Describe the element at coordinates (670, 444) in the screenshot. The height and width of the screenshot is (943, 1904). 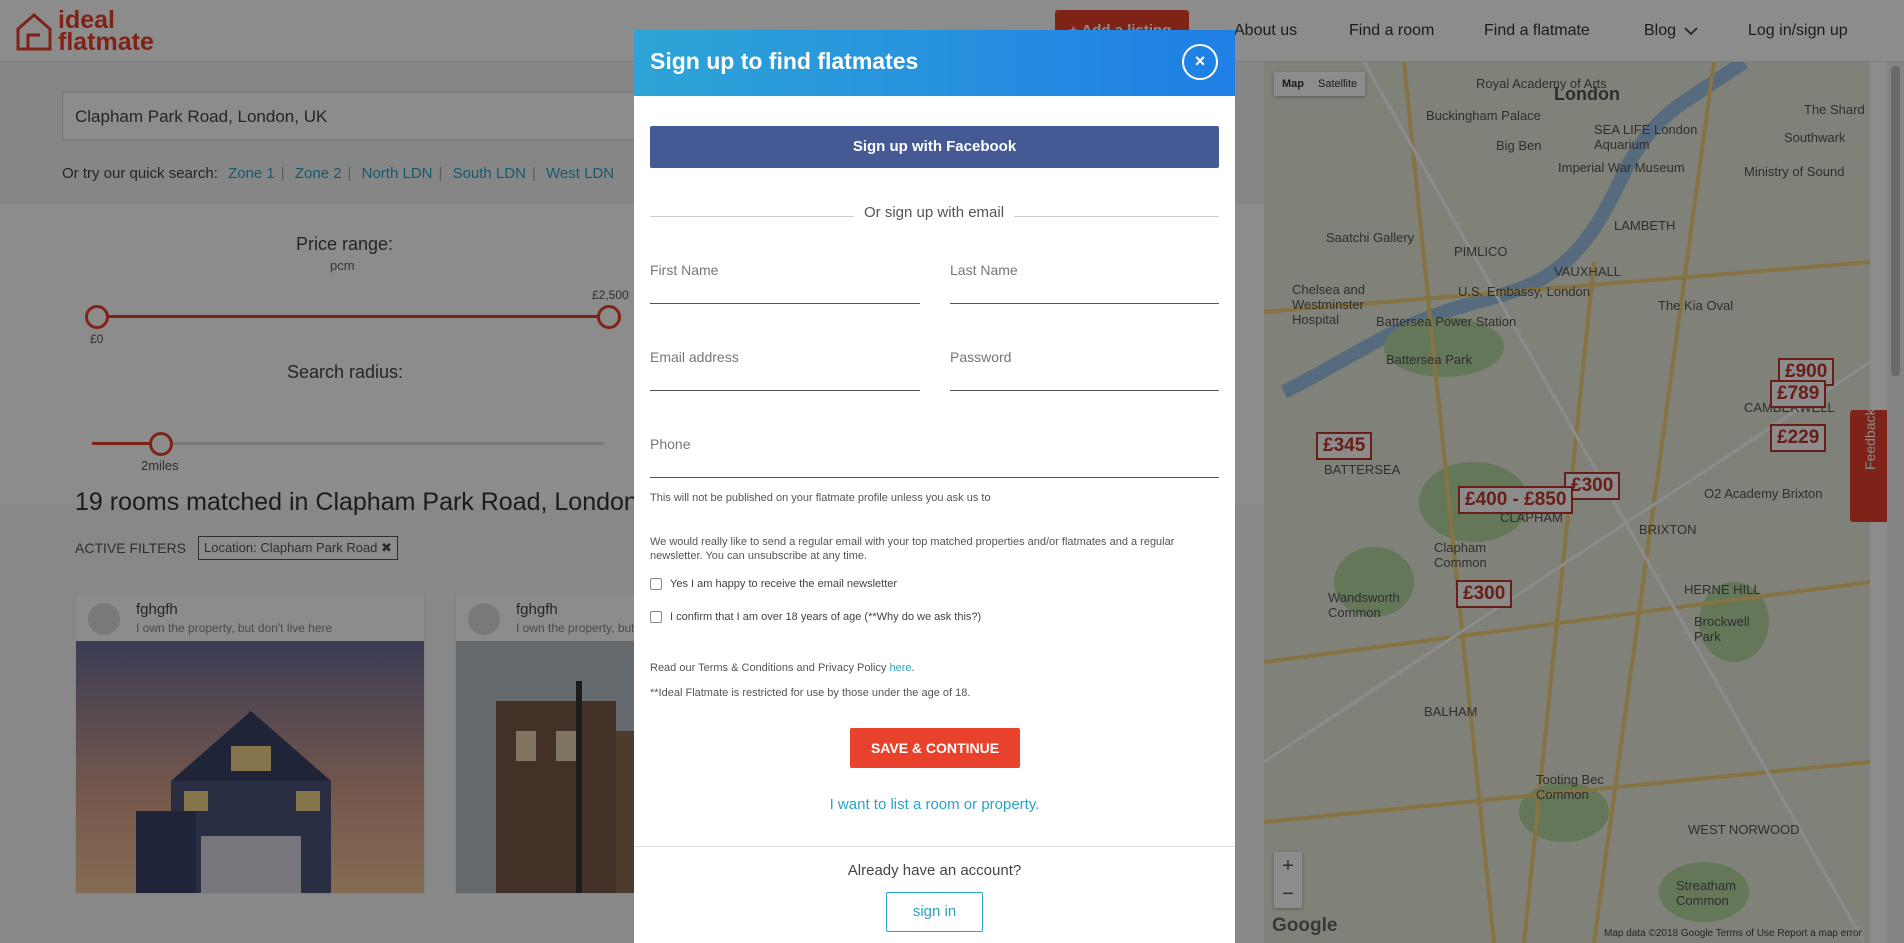
I see `phone-label: Phone` at that location.